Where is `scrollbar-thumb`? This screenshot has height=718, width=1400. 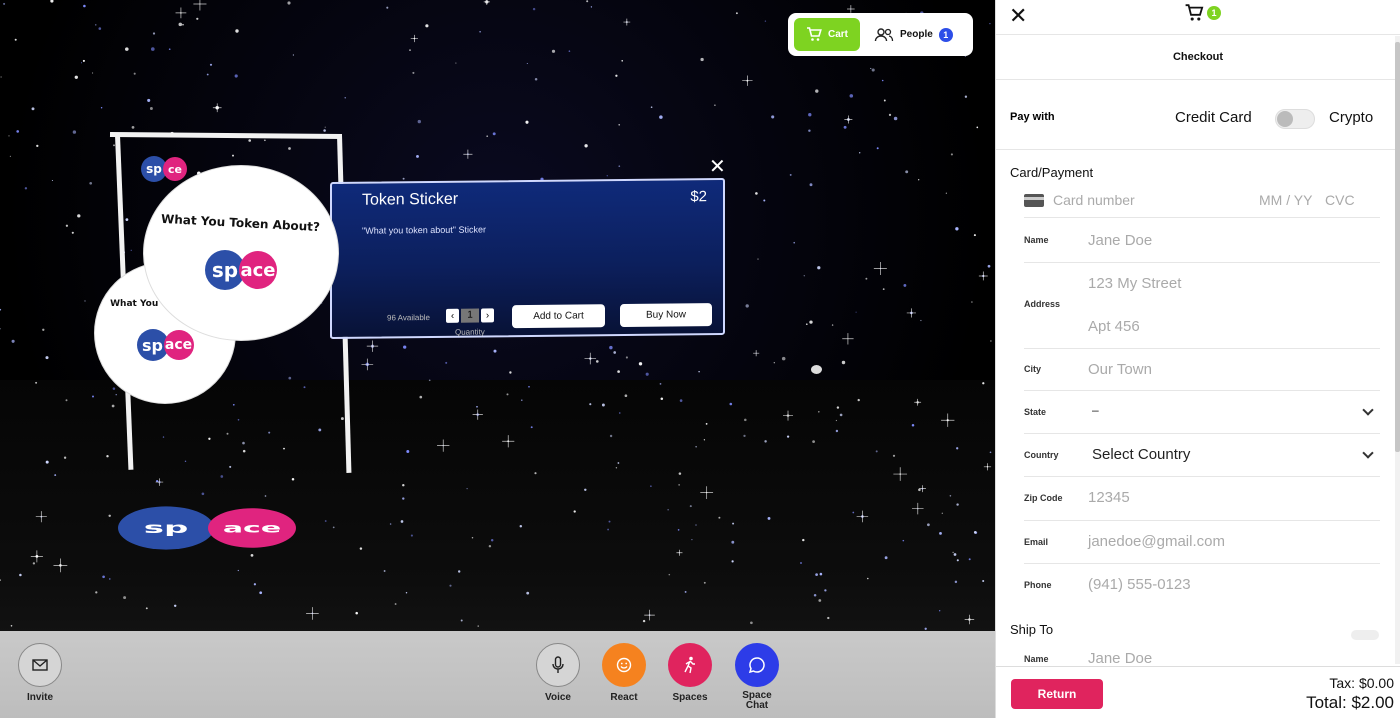
scrollbar-thumb is located at coordinates (1397, 247).